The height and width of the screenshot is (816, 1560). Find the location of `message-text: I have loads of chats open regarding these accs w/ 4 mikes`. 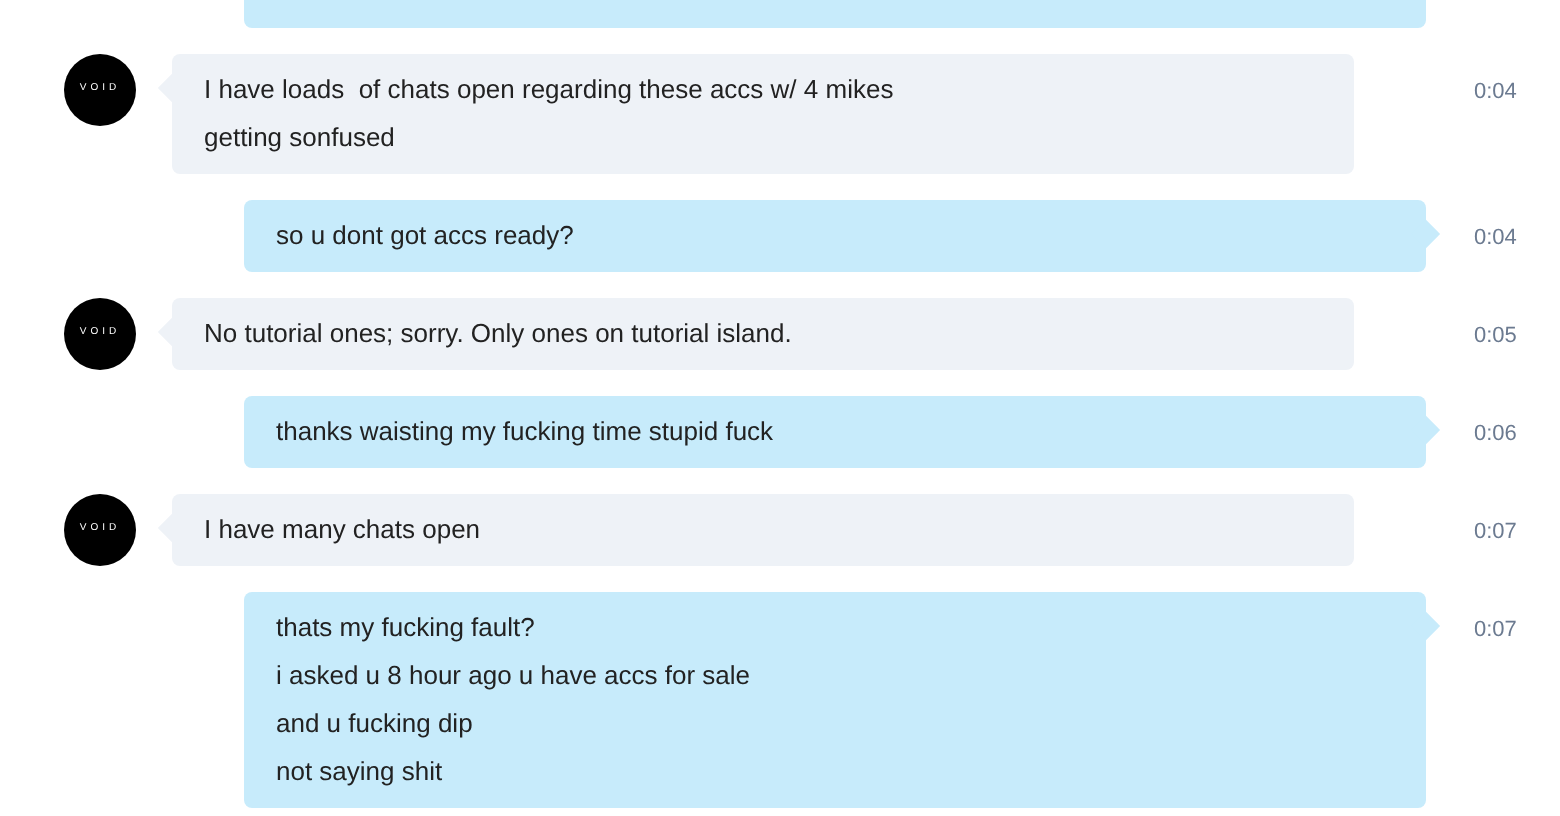

message-text: I have loads of chats open regarding these accs w/ 4 mikes is located at coordinates (550, 90).